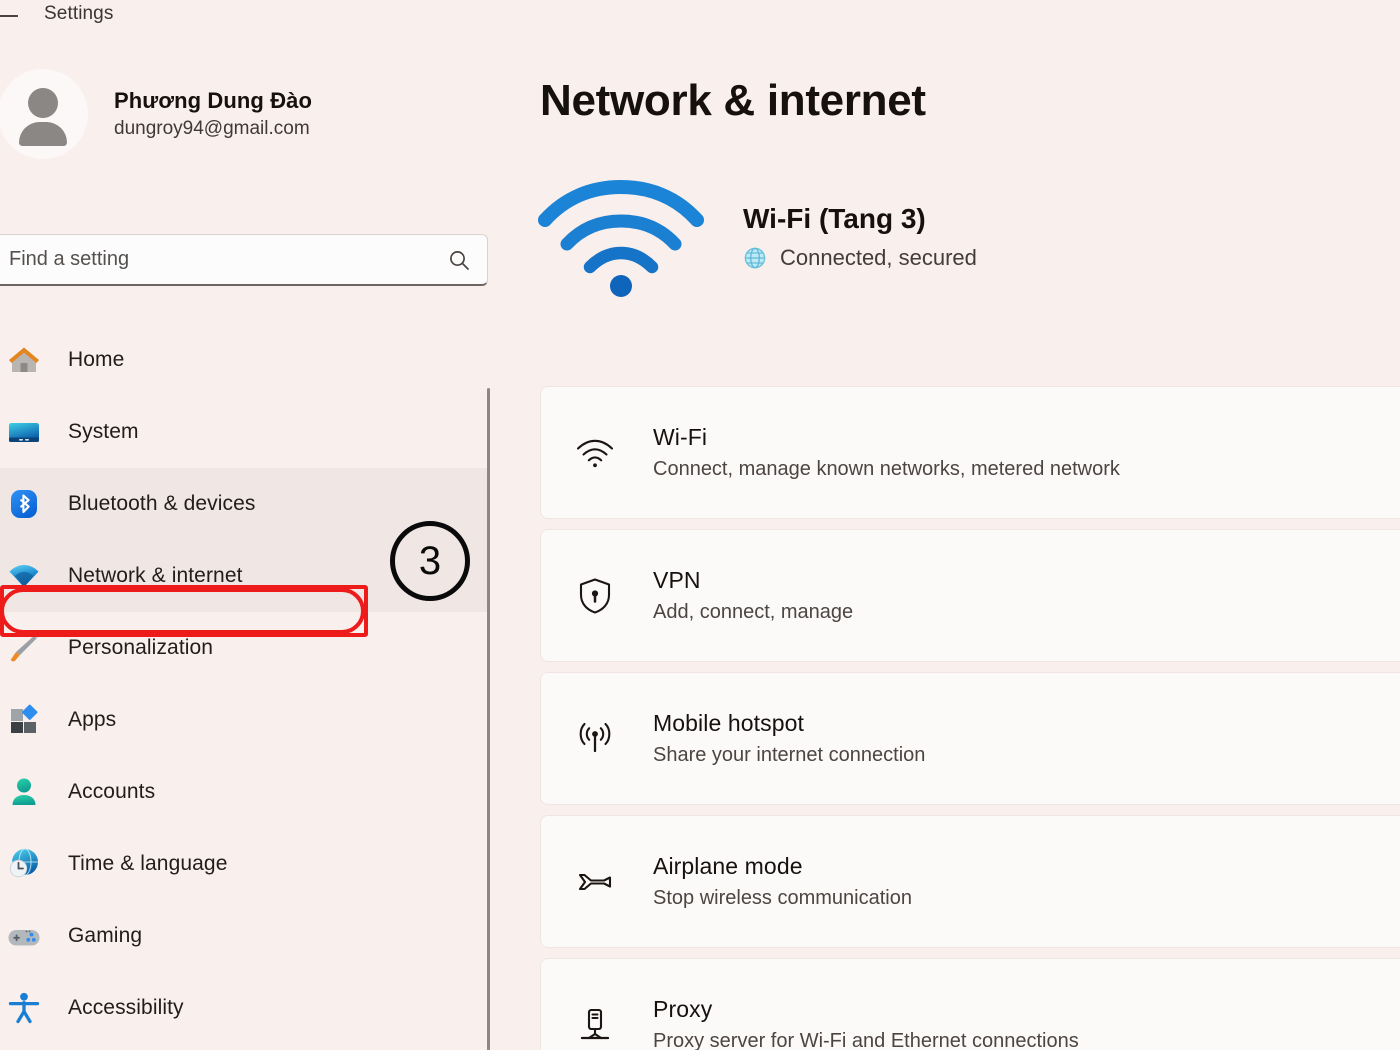  I want to click on network-status-title: Wi-Fi (Tang 3), so click(834, 218).